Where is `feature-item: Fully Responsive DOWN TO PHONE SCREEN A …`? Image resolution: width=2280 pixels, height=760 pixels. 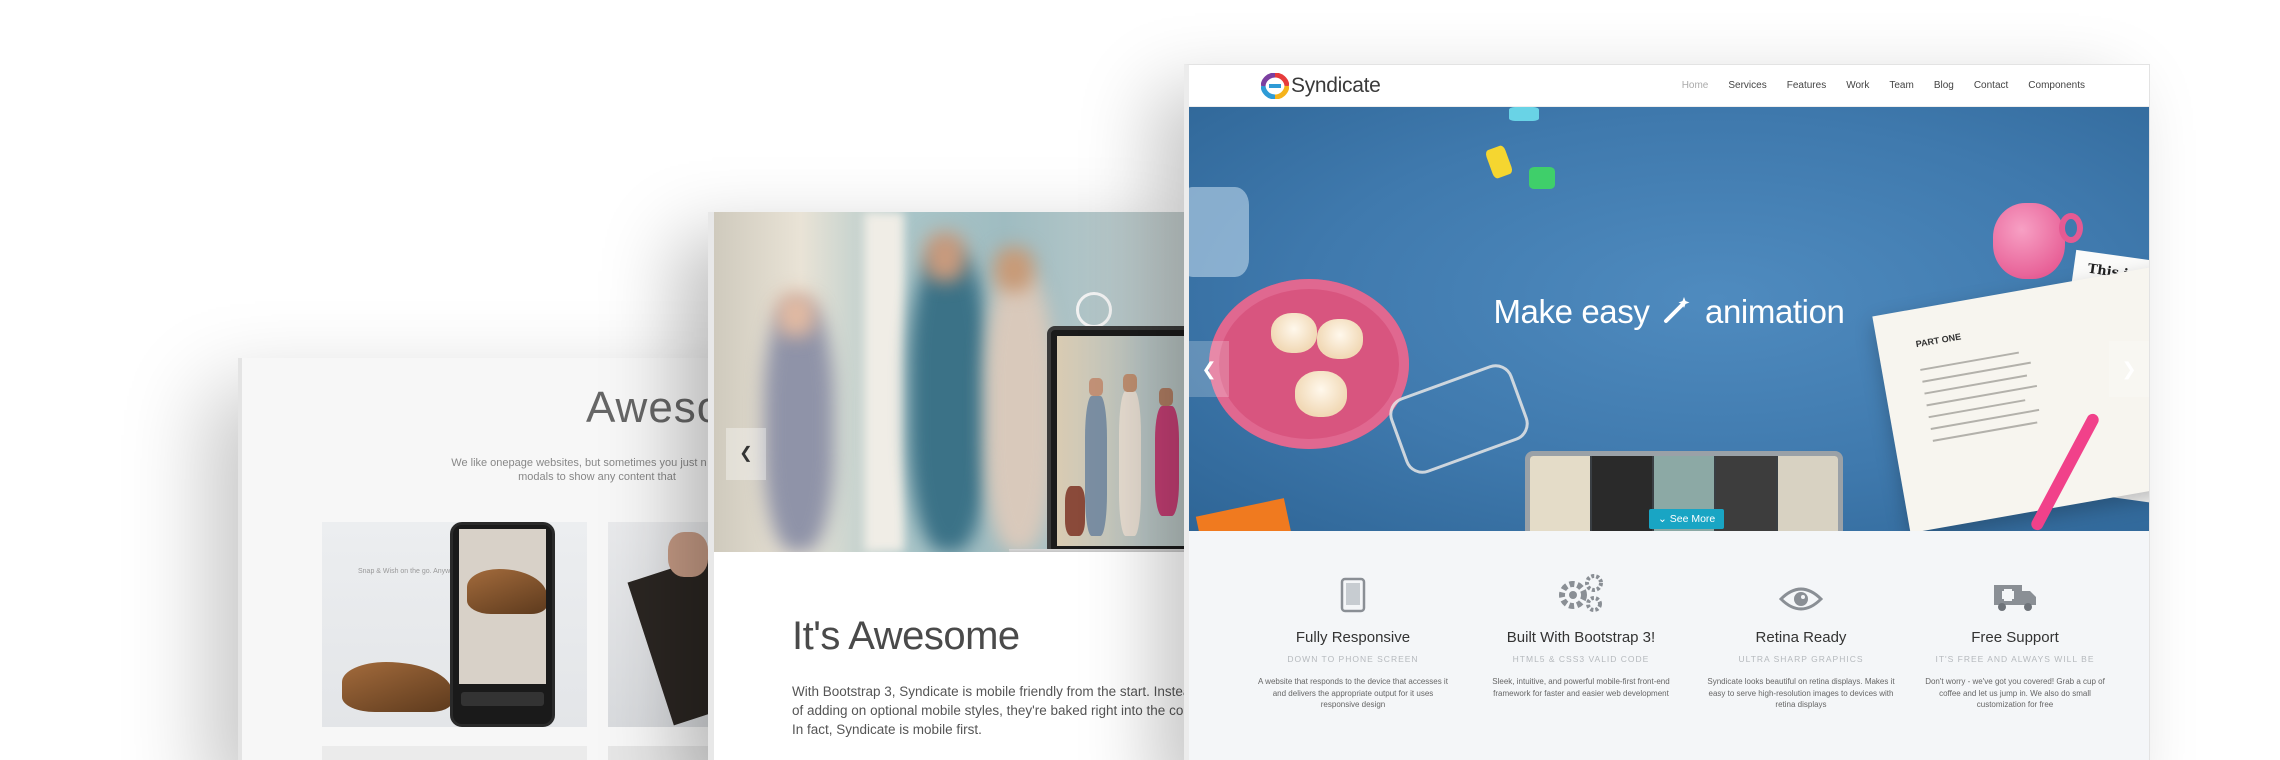 feature-item: Fully Responsive DOWN TO PHONE SCREEN A … is located at coordinates (1353, 641).